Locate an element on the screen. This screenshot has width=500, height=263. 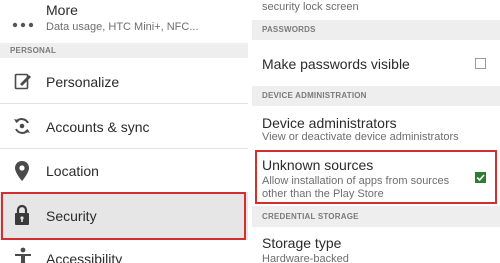
device-administrators-title: Device administrators is located at coordinates (329, 123).